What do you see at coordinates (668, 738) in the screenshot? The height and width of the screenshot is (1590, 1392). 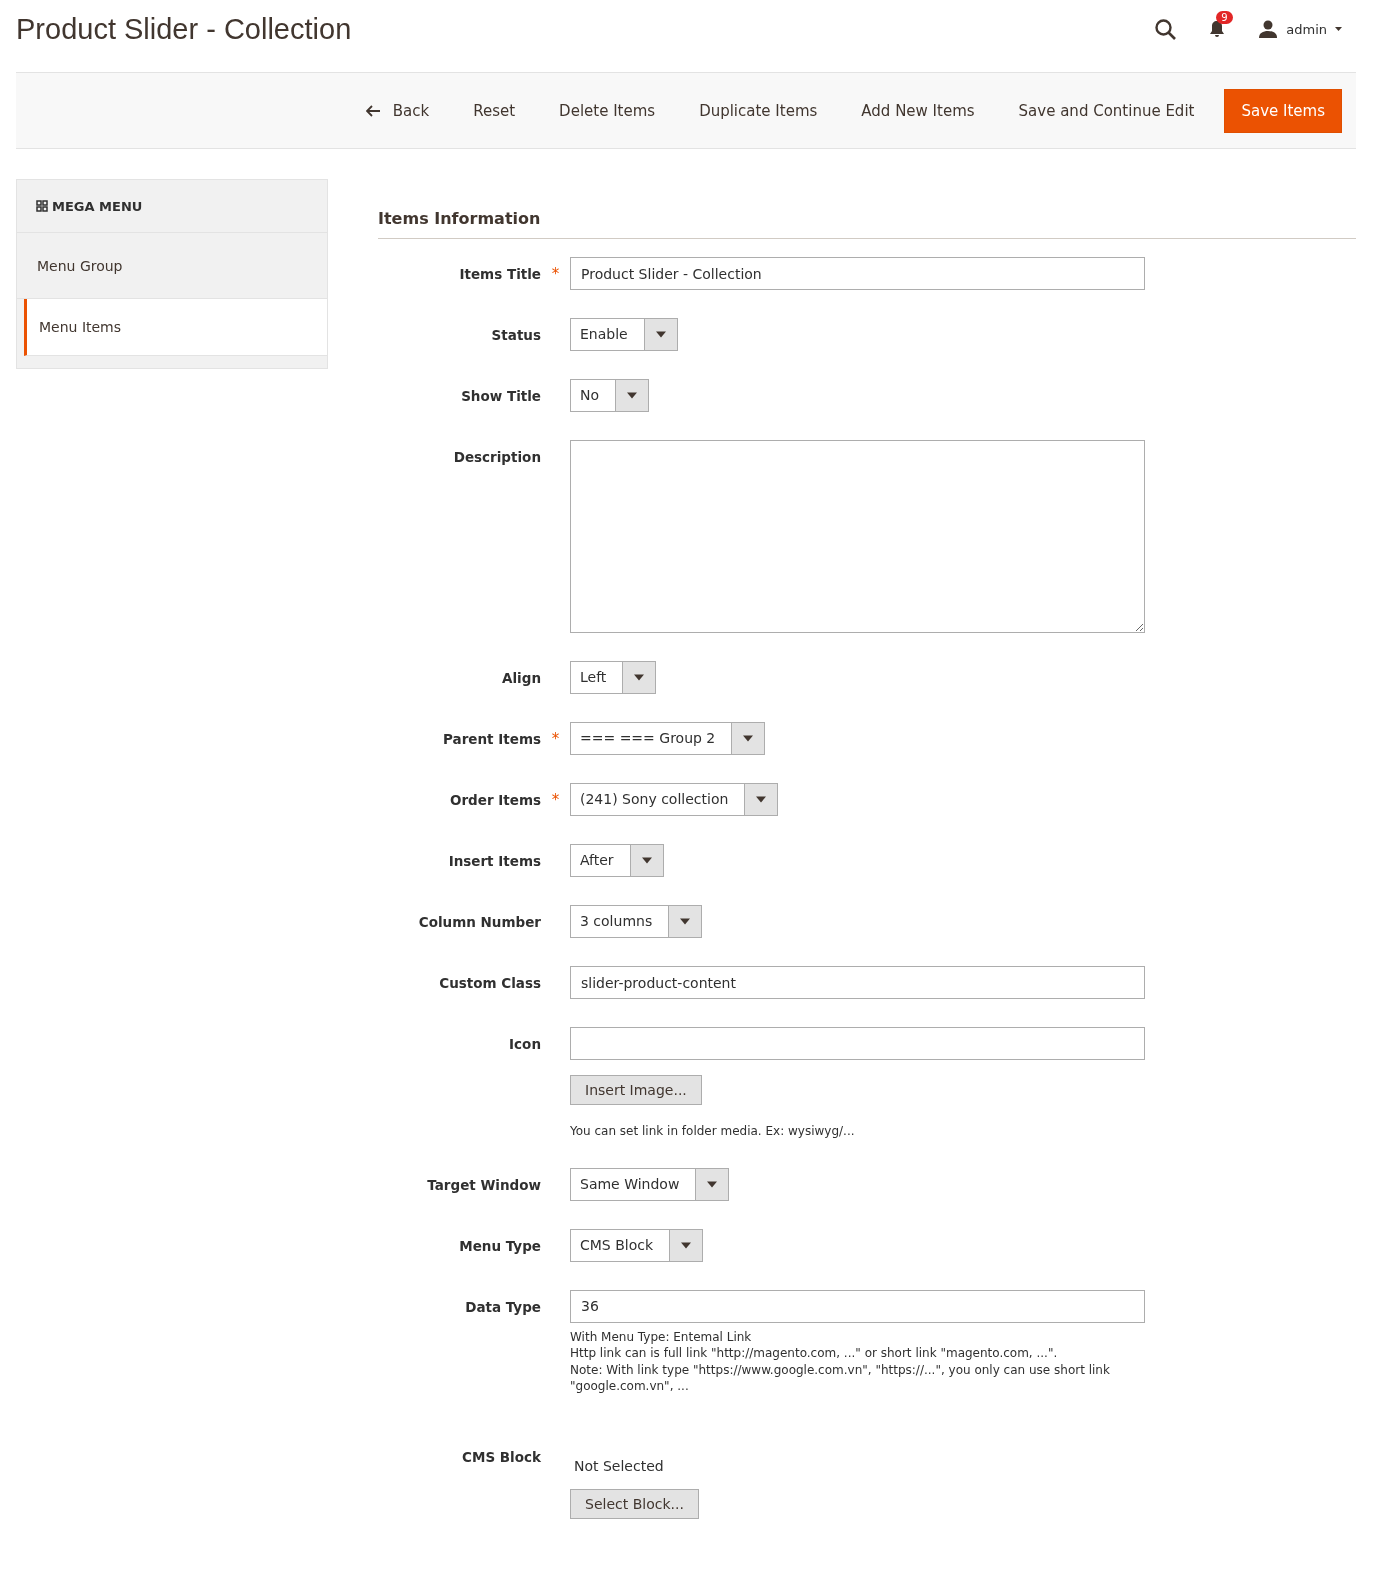 I see `select-field: === === Group 2` at bounding box center [668, 738].